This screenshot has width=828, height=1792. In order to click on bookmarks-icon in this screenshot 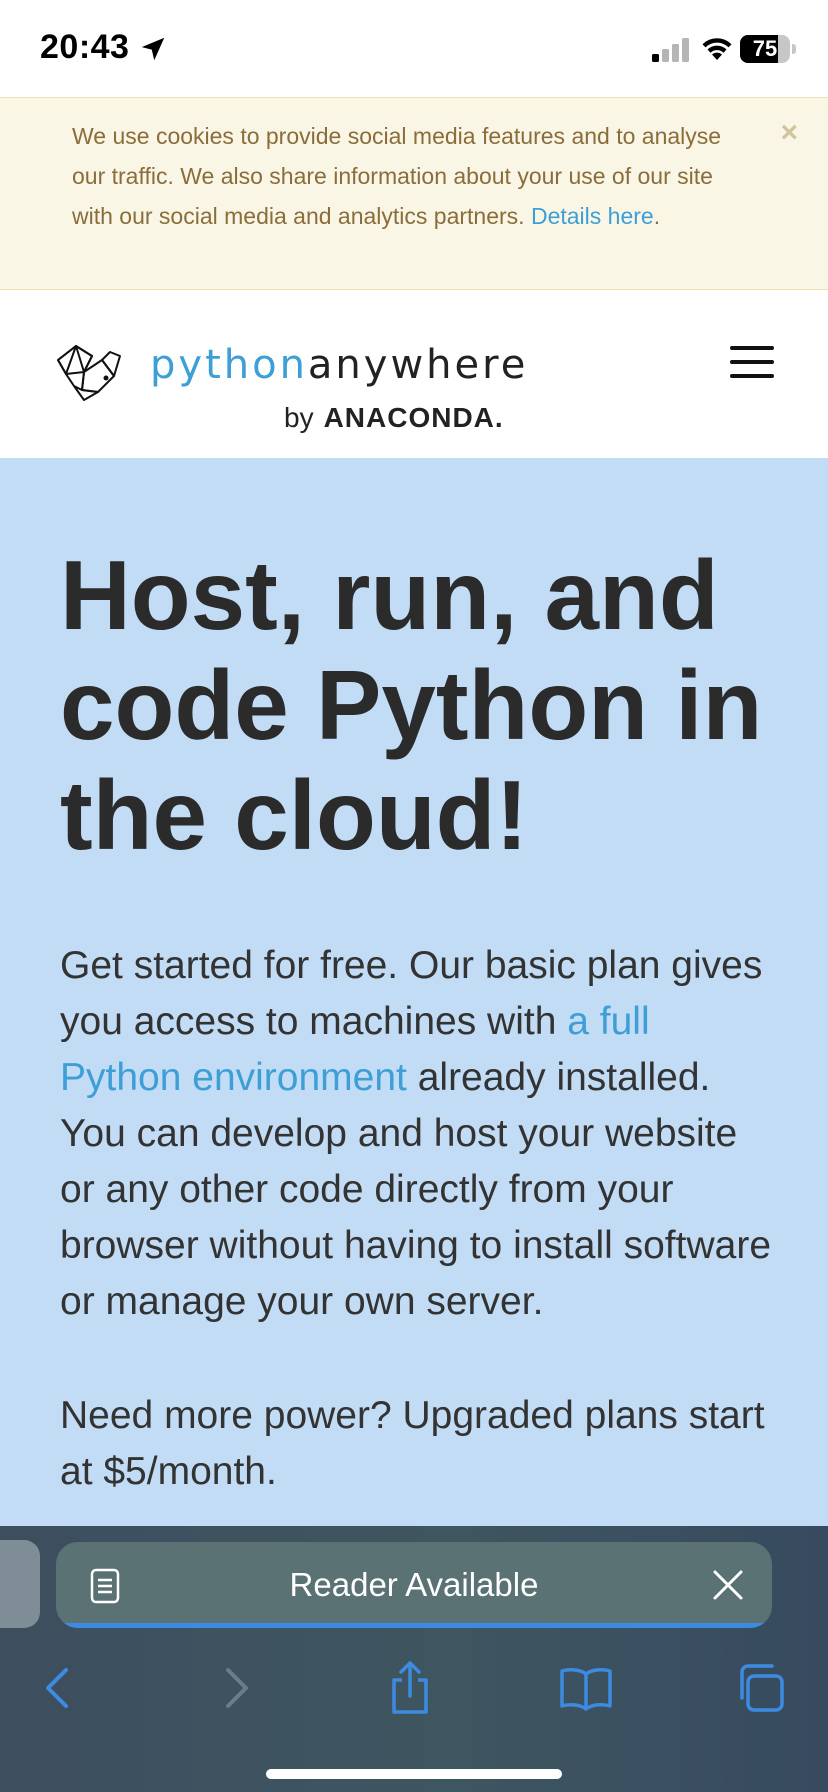, I will do `click(586, 1688)`.